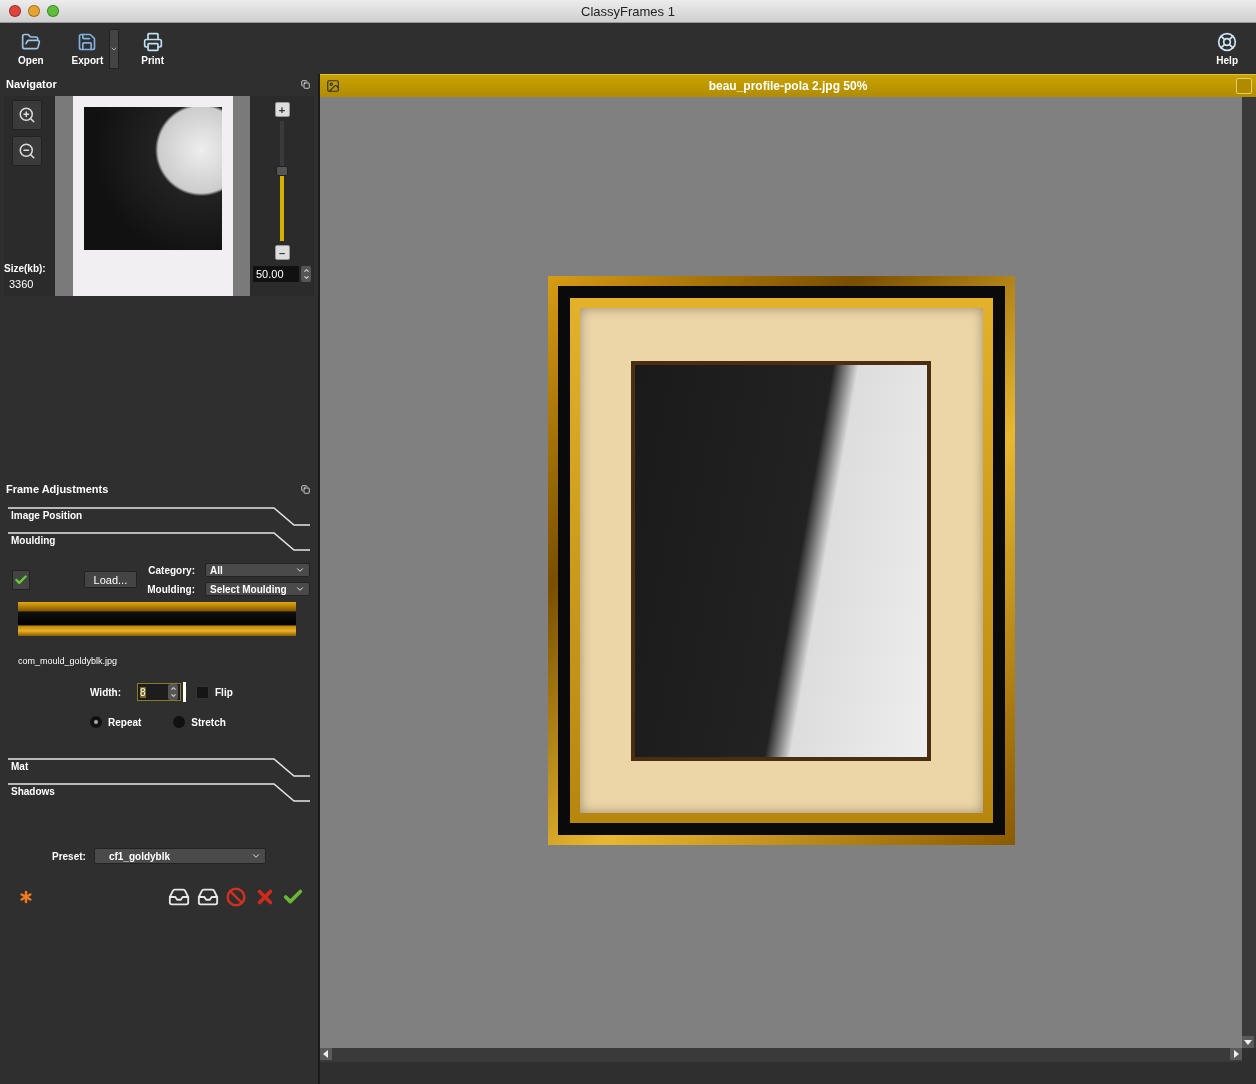 The height and width of the screenshot is (1084, 1256). I want to click on lifebuoy-icon, so click(1227, 41).